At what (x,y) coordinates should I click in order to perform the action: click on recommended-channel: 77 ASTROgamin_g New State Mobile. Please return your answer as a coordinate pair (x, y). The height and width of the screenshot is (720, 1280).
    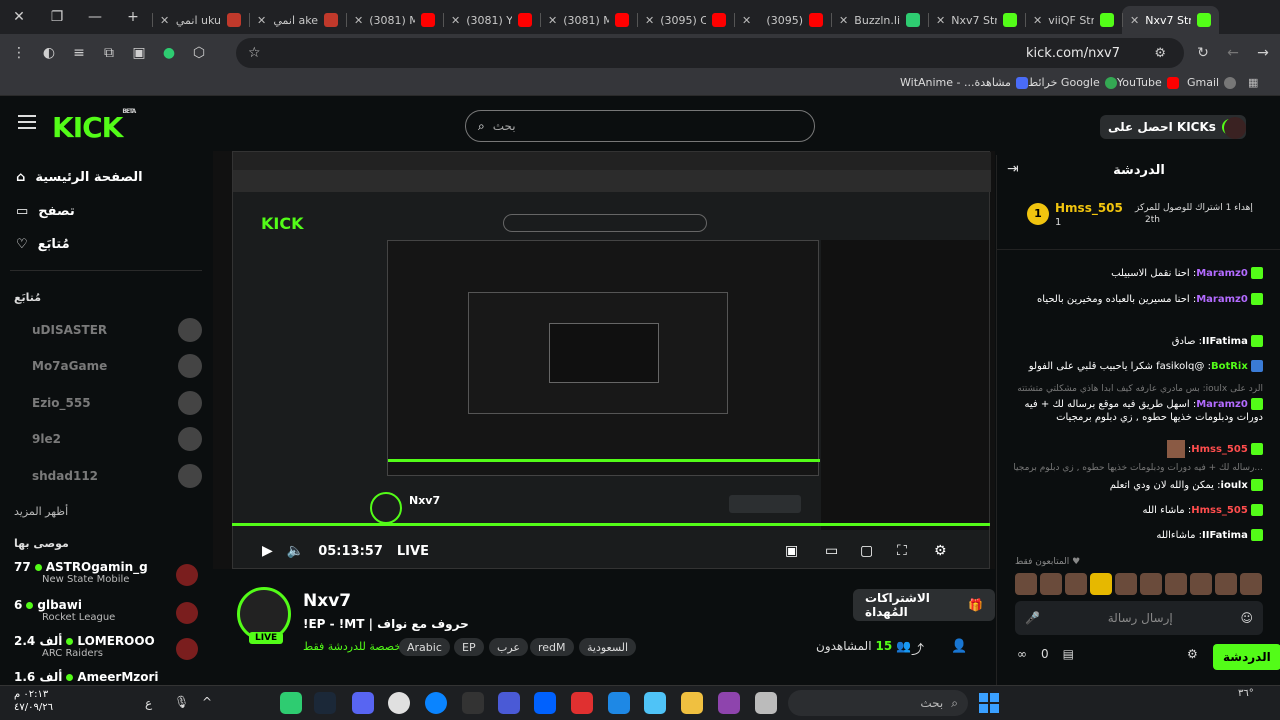
    Looking at the image, I should click on (108, 573).